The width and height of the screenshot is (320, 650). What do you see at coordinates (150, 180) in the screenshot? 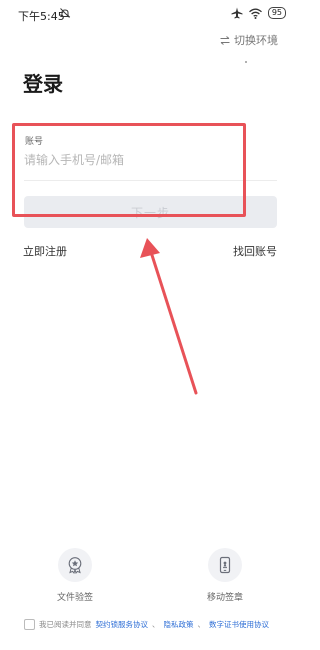
I see `input-underline` at bounding box center [150, 180].